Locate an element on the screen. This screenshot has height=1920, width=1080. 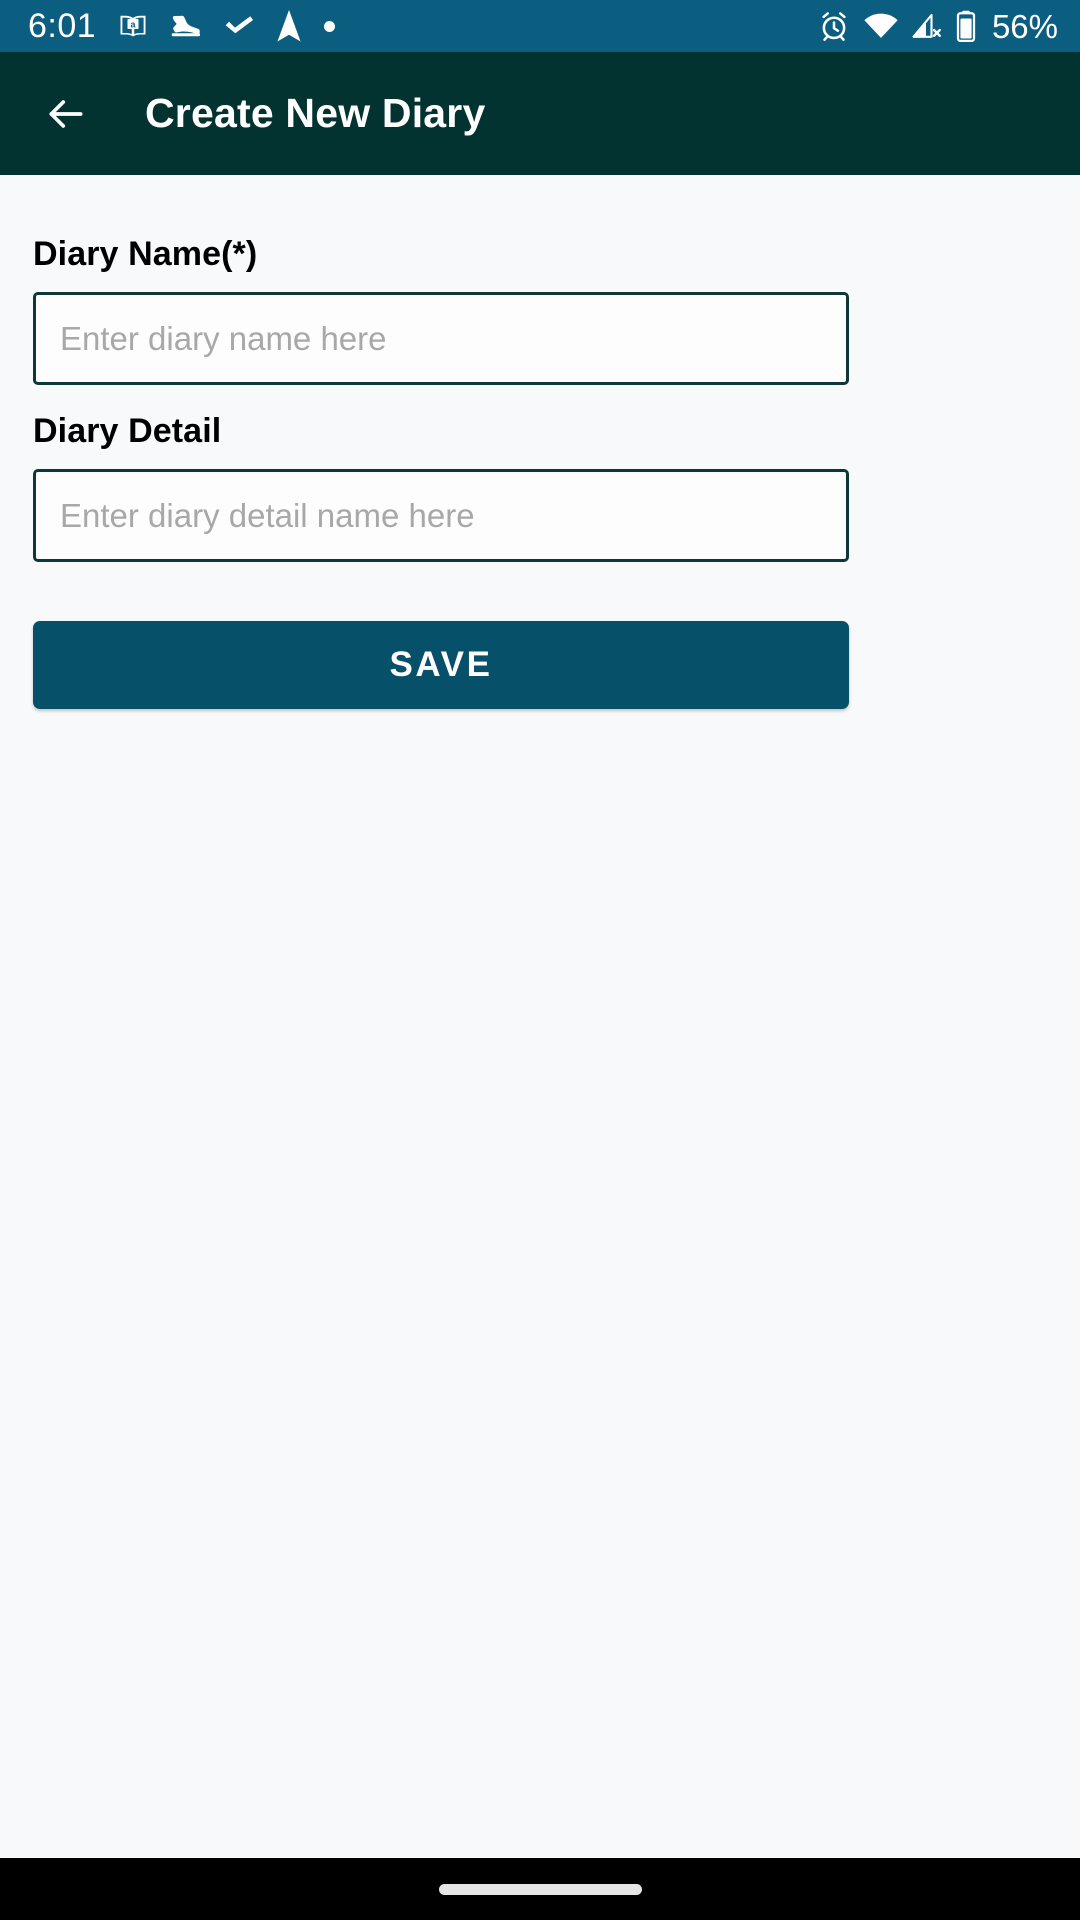
page-title: Create New Diary is located at coordinates (315, 113).